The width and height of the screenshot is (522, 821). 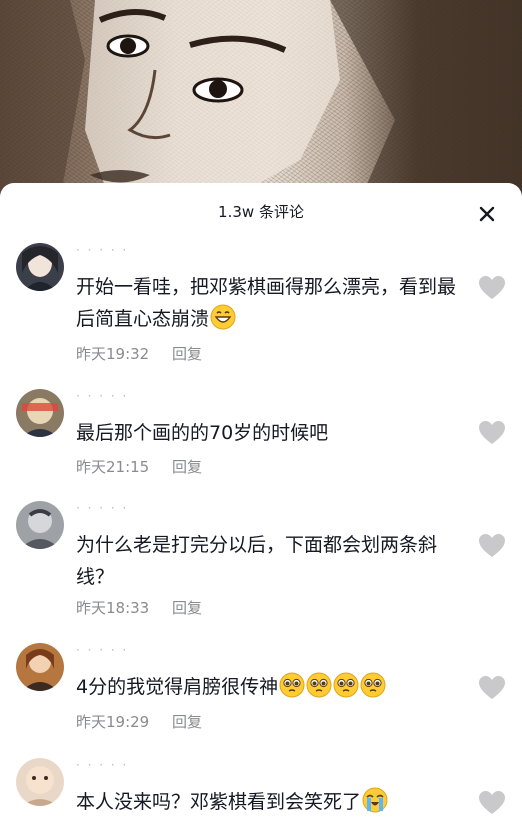 I want to click on comment-text: 最后那个画的的70岁的时候吧, so click(x=266, y=433).